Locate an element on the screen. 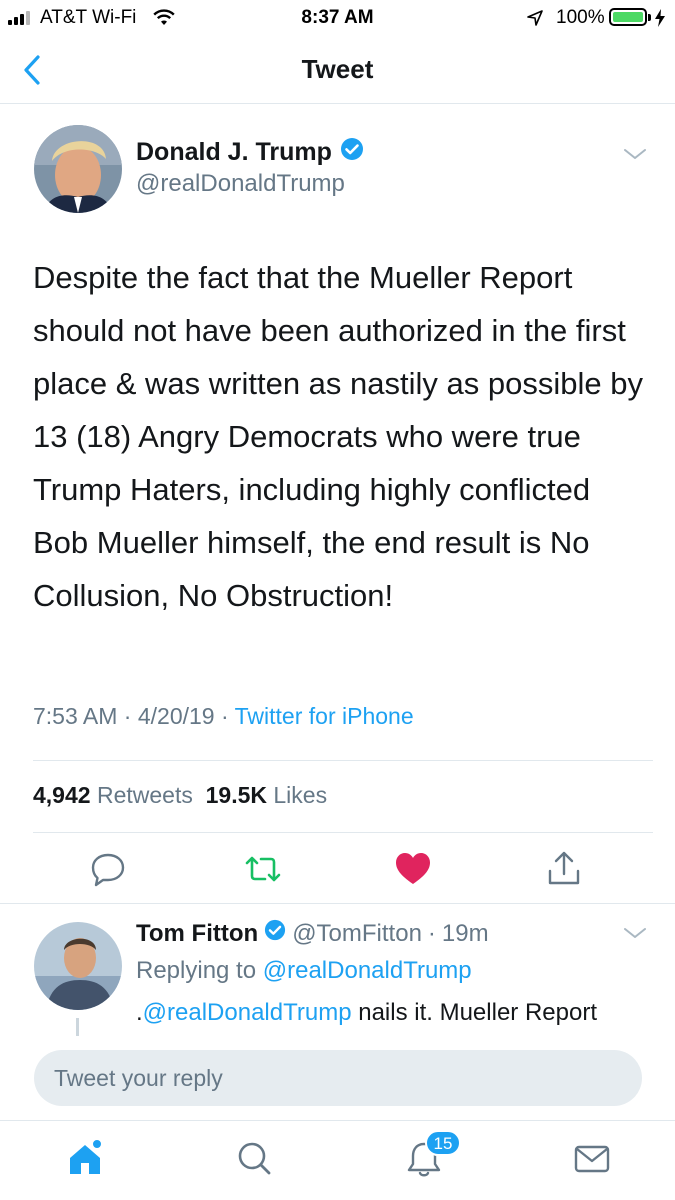 The width and height of the screenshot is (675, 1200). status-bar: AT&T Wi-Fi 8:37 AM 100% is located at coordinates (337, 18).